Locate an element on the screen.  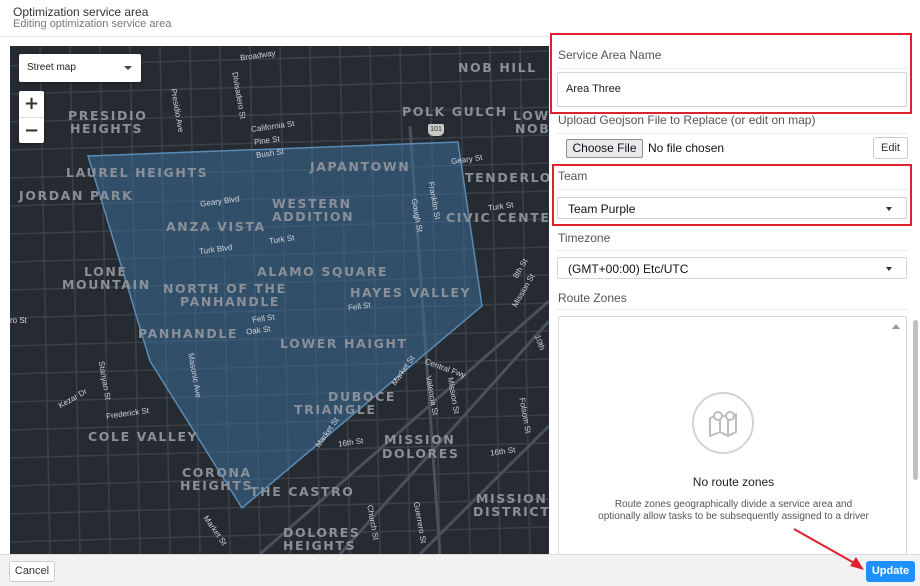
zoom-in-button: + is located at coordinates (31, 104).